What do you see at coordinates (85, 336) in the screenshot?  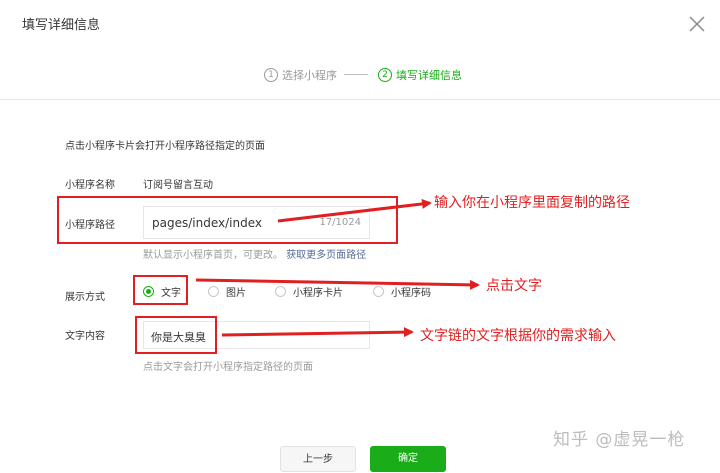 I see `text-content-label: 文字内容` at bounding box center [85, 336].